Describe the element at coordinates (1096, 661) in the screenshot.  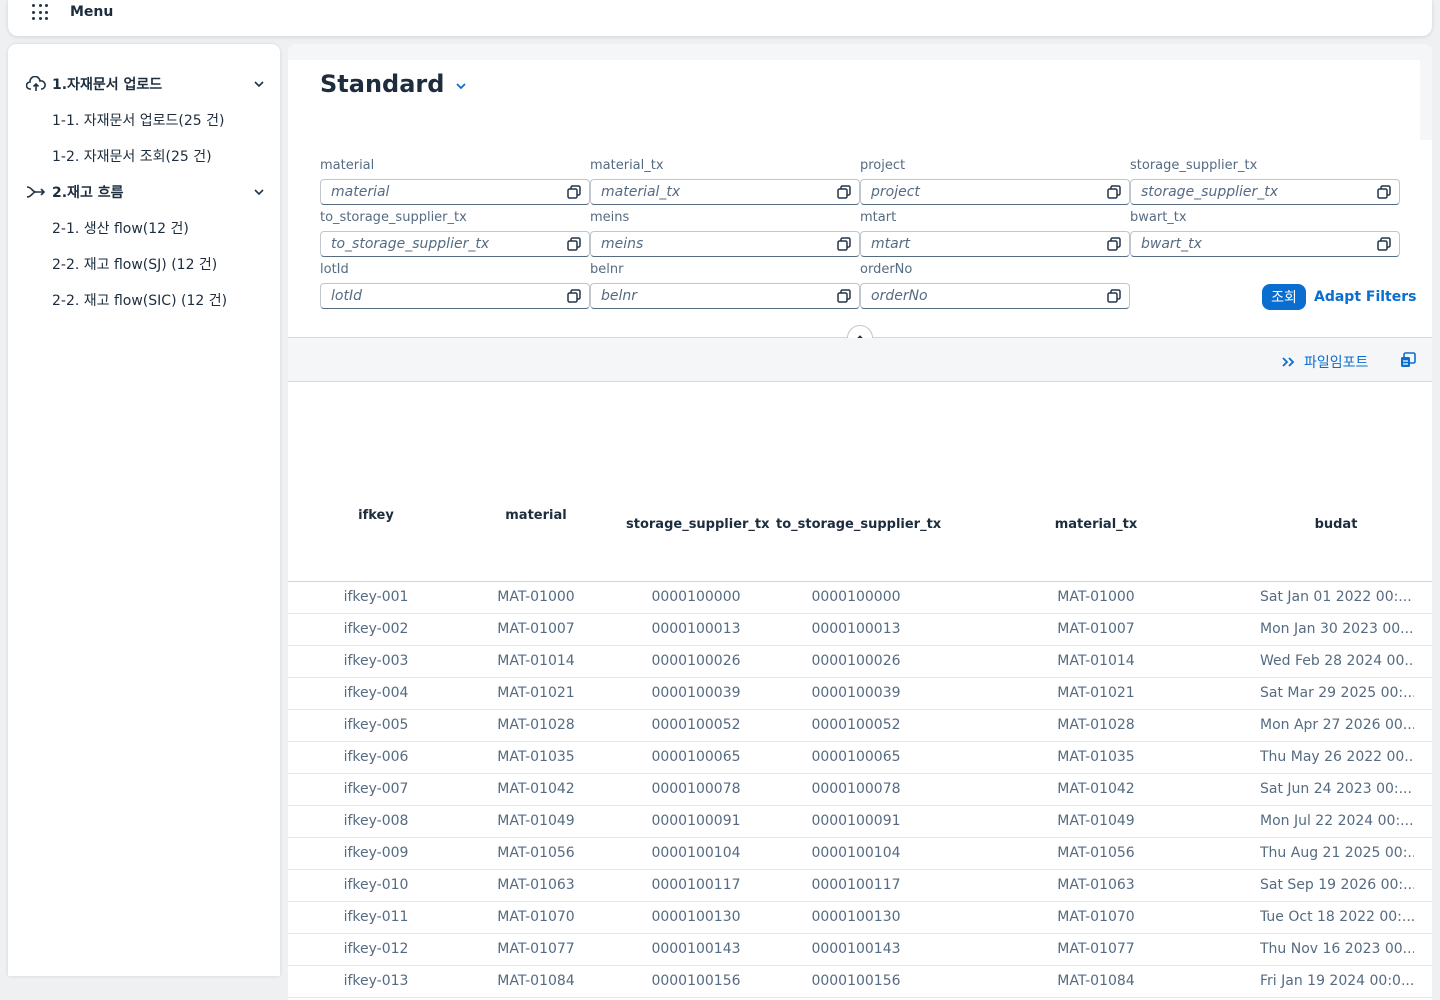
I see `cell-material-tx: MAT-01014` at that location.